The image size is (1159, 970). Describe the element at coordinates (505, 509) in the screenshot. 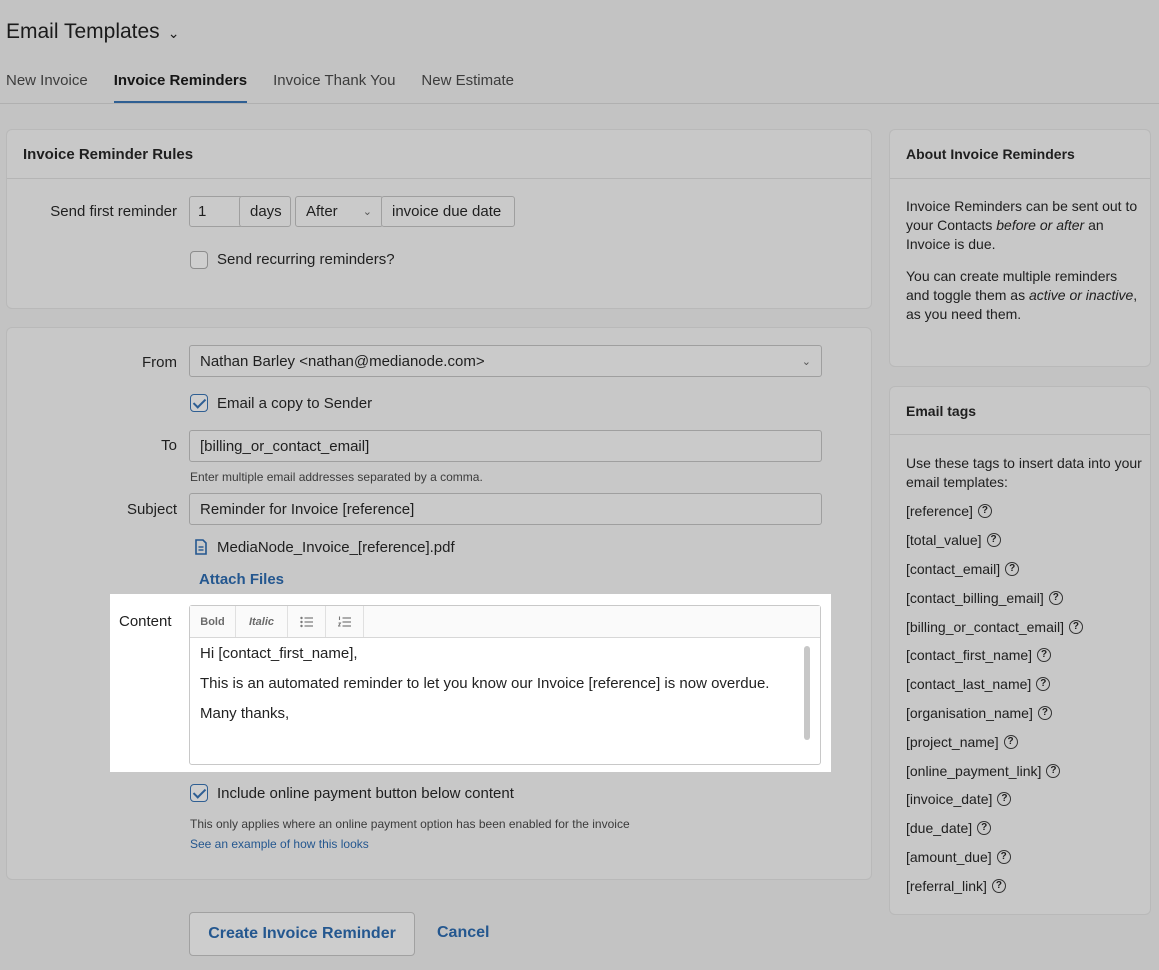

I see `subject-input: Reminder for Invoice [reference]` at that location.